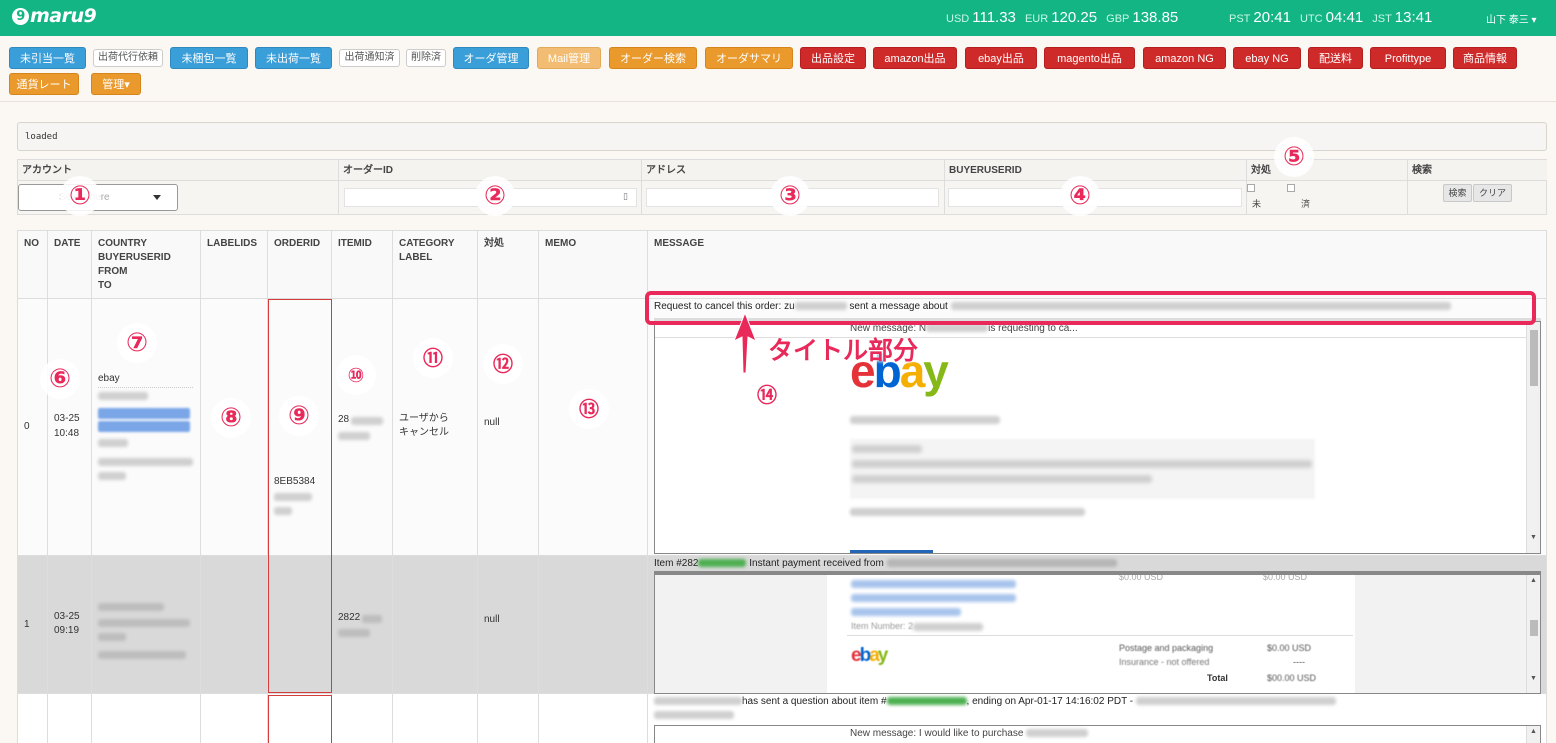 The width and height of the screenshot is (1556, 743). Describe the element at coordinates (1118, 19) in the screenshot. I see `rate-code: GBP` at that location.